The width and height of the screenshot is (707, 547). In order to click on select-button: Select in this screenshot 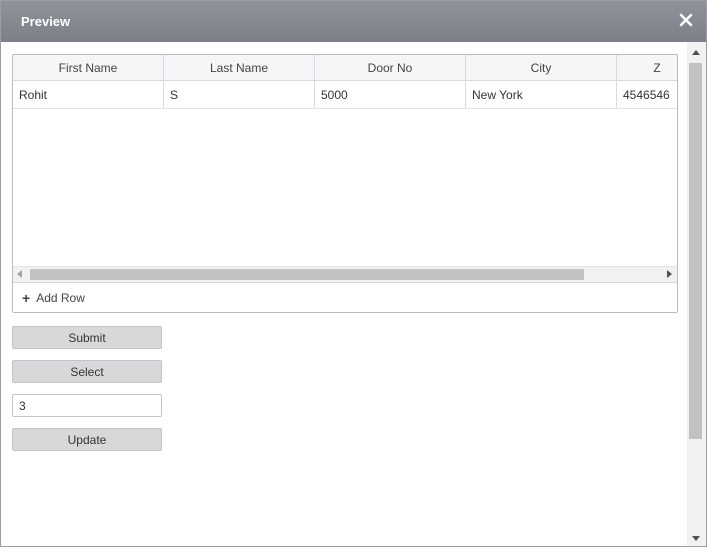, I will do `click(87, 371)`.